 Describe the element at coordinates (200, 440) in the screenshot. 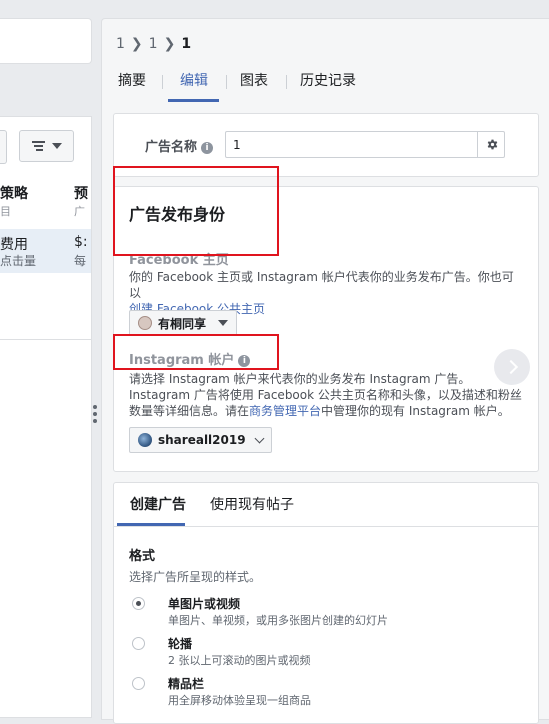

I see `instagram-account-select: shareall2019` at that location.